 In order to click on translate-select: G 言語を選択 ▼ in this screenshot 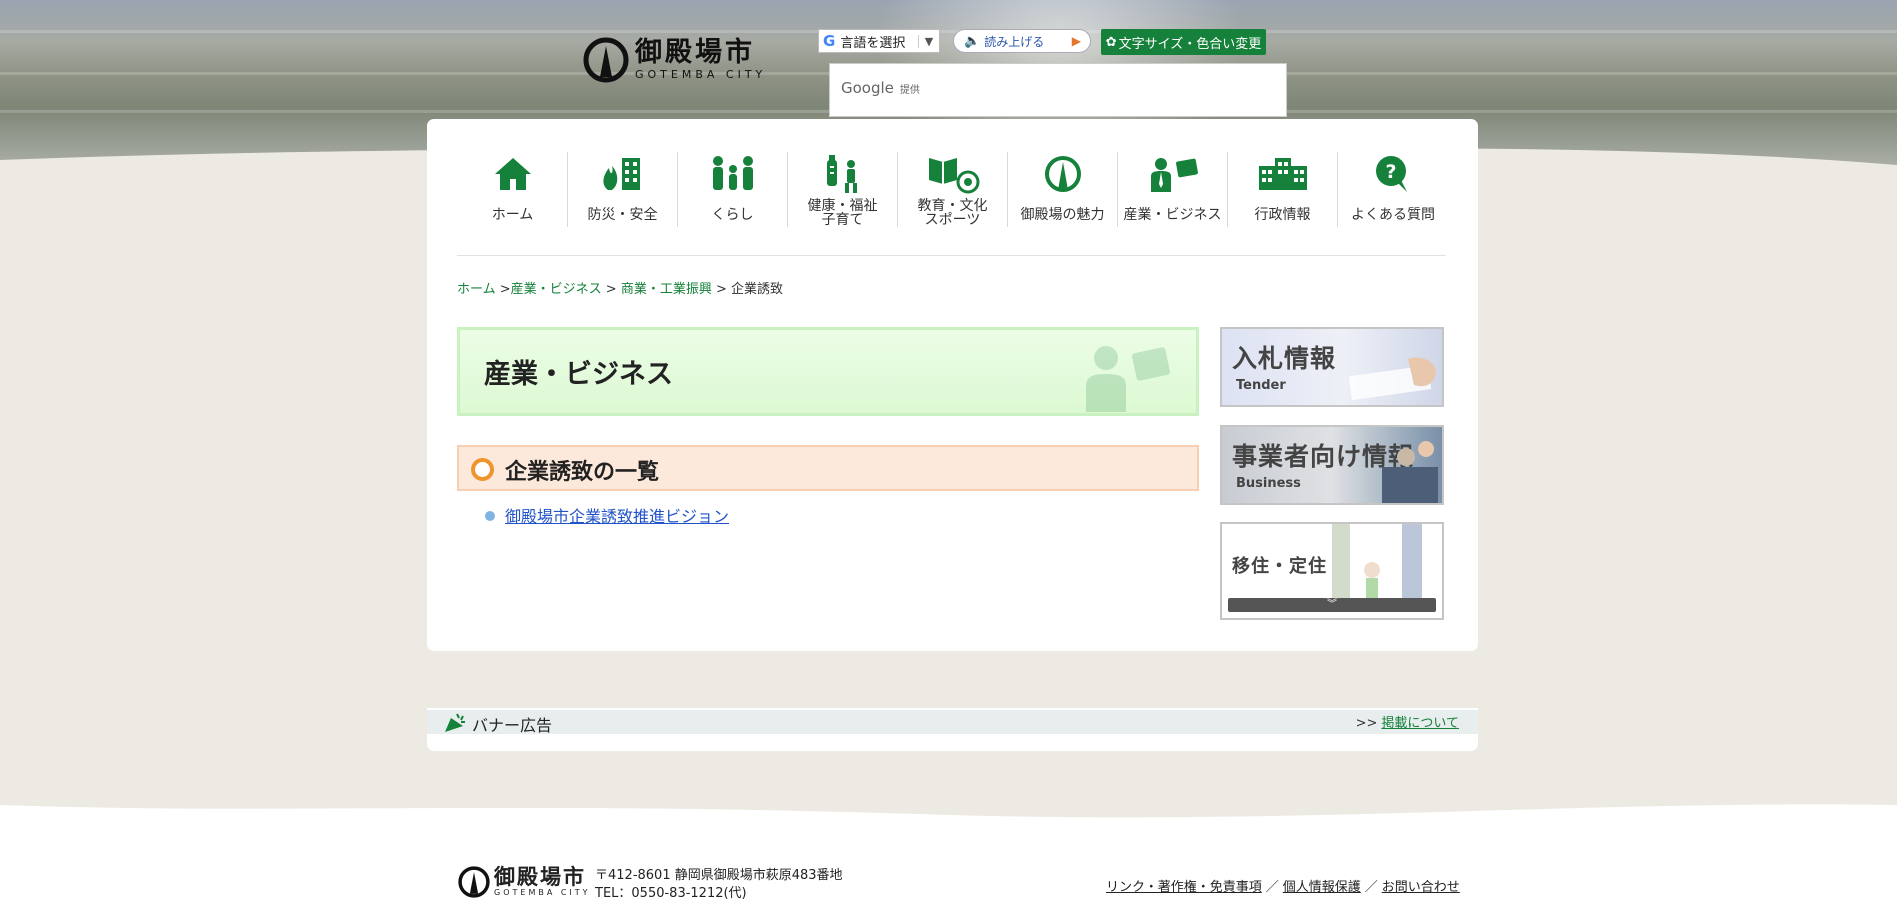, I will do `click(879, 41)`.